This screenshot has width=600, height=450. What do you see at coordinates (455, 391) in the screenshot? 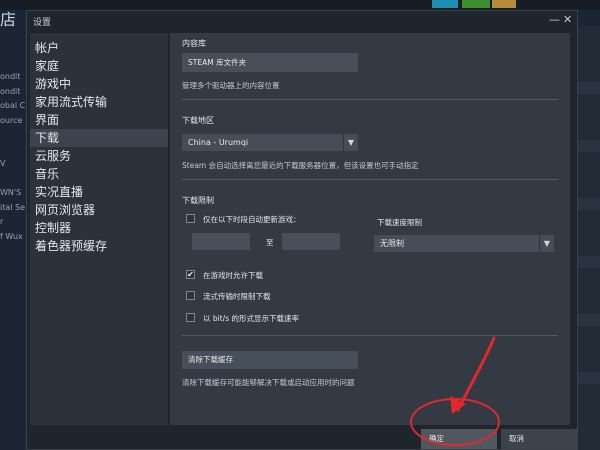
I see `annotation-overlay` at bounding box center [455, 391].